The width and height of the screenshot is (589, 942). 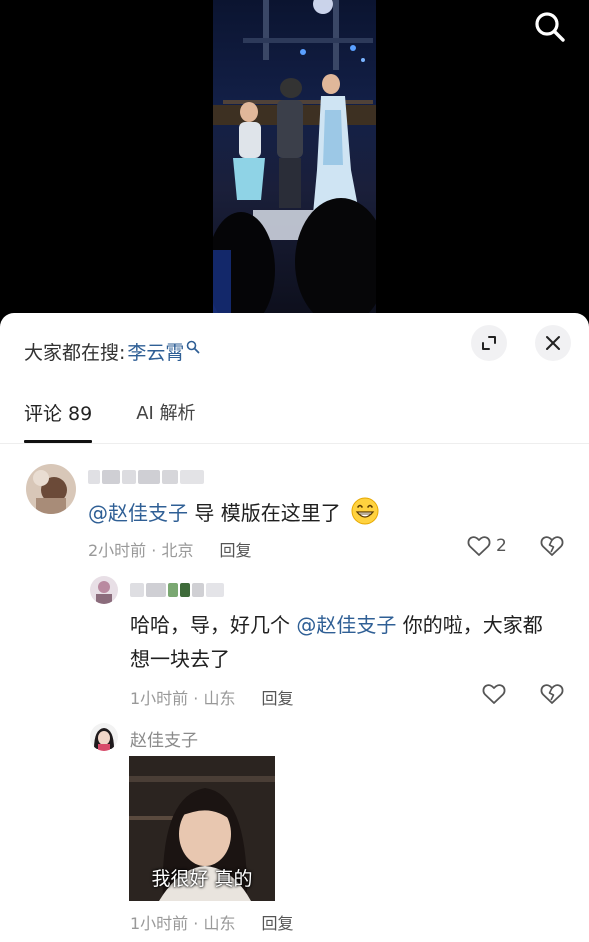 What do you see at coordinates (177, 590) in the screenshot?
I see `reply-username-blurred` at bounding box center [177, 590].